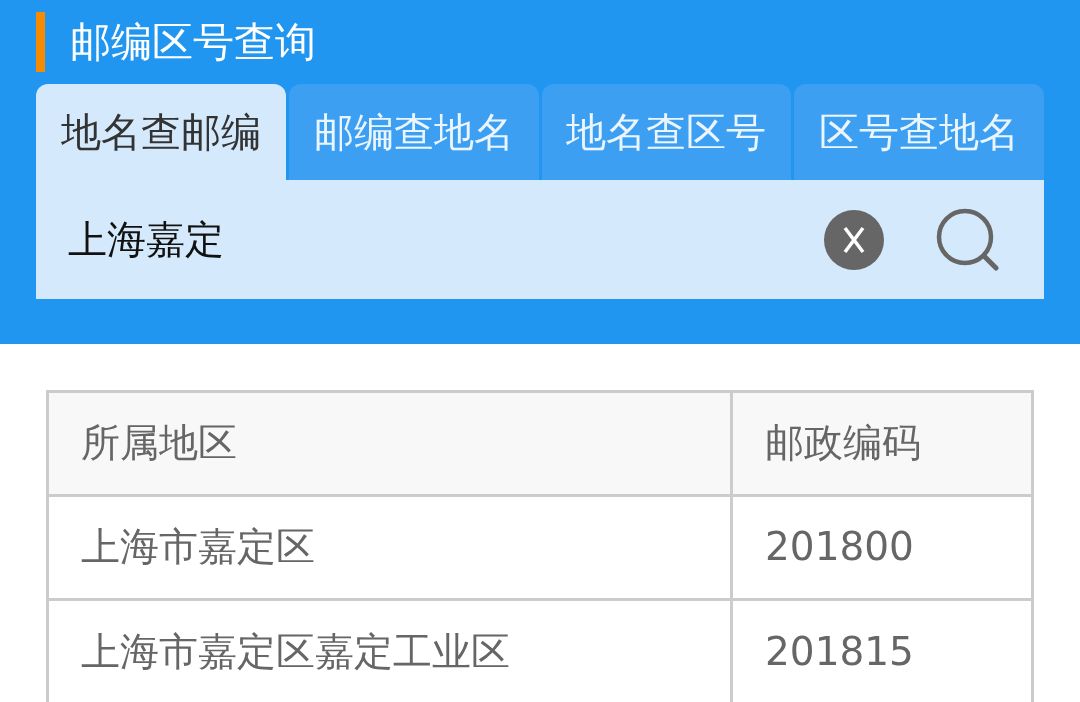 The image size is (1080, 702). Describe the element at coordinates (161, 132) in the screenshot. I see `tab: 地名查邮编` at that location.